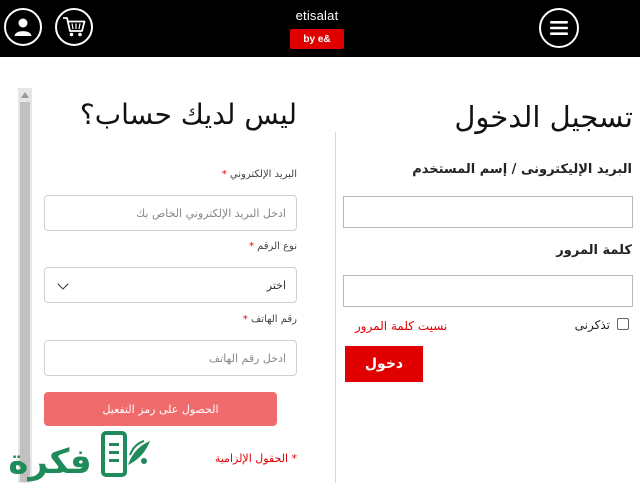 The image size is (640, 483). Describe the element at coordinates (170, 285) in the screenshot. I see `number-type-select: اختر` at that location.